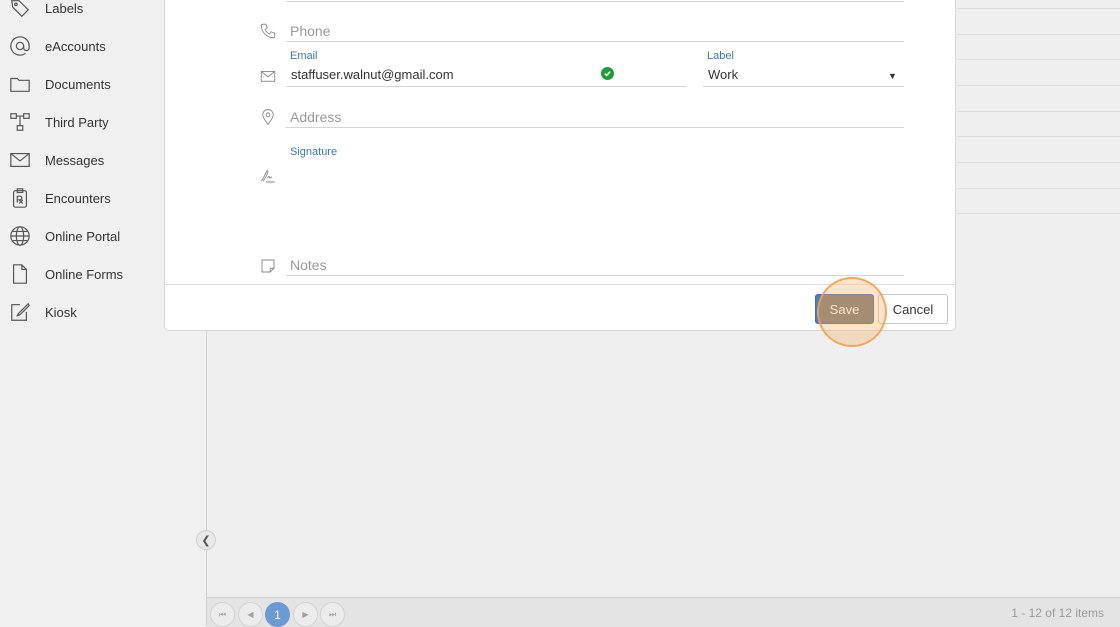 This screenshot has width=1120, height=627. What do you see at coordinates (372, 74) in the screenshot?
I see `email-field: staffuser.walnut@gmail.com` at bounding box center [372, 74].